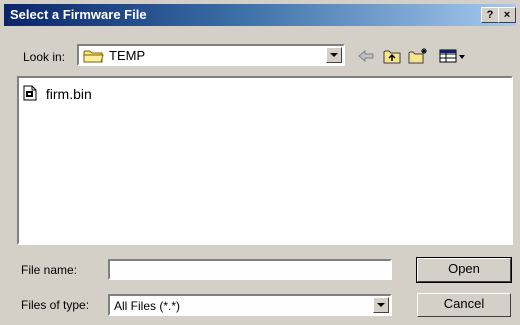 The height and width of the screenshot is (325, 520). What do you see at coordinates (464, 305) in the screenshot?
I see `cancel-button: Cancel` at bounding box center [464, 305].